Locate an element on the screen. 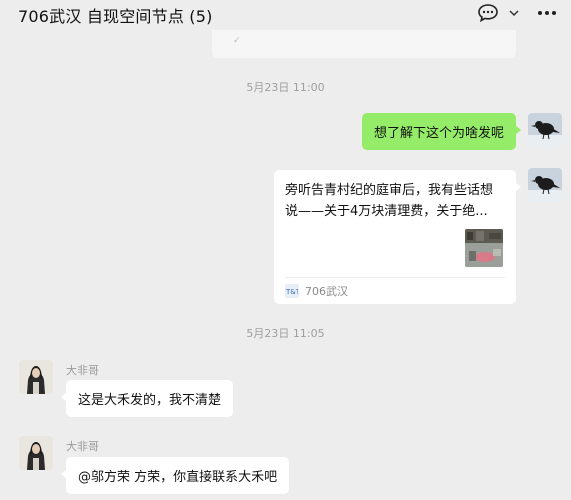  timestamp: 5月23日 11:00 is located at coordinates (285, 87).